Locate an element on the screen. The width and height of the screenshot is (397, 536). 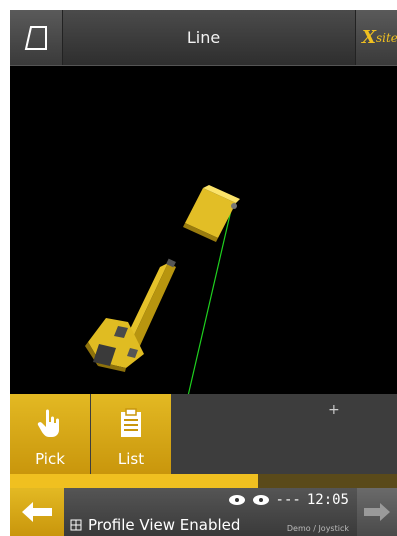
progress-fill is located at coordinates (134, 481).